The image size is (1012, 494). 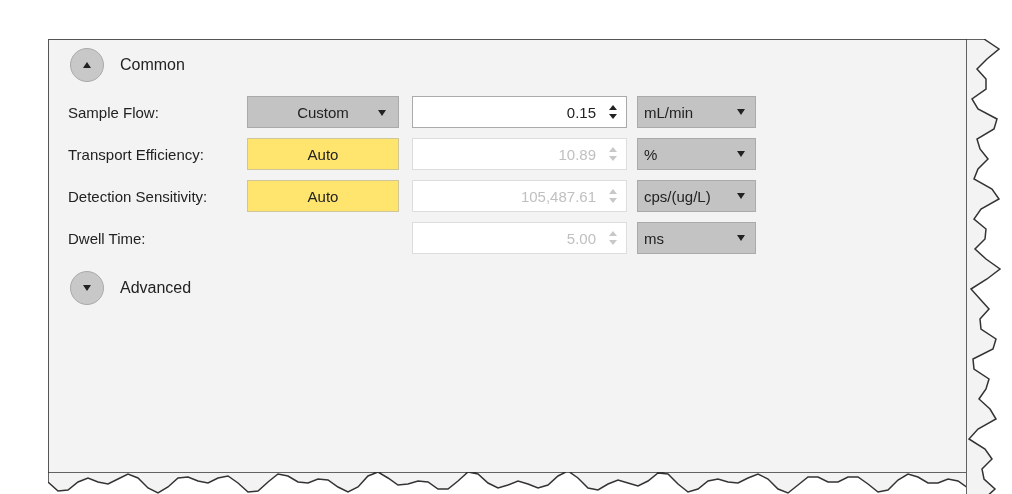 I want to click on field-label: Transport Efficiency:, so click(x=136, y=154).